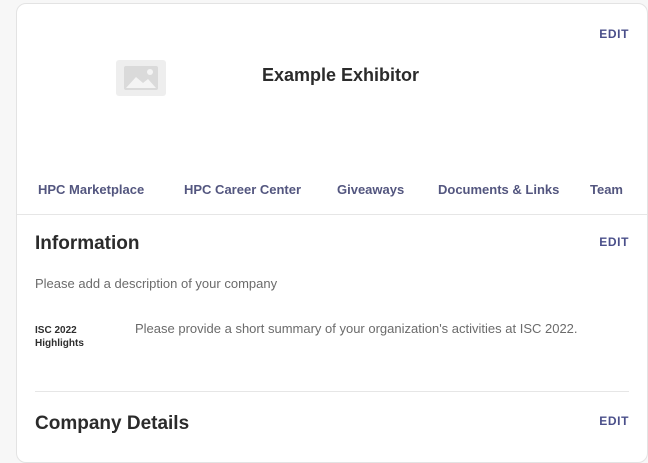 This screenshot has width=648, height=463. Describe the element at coordinates (370, 189) in the screenshot. I see `tab-giveaways: Giveaways` at that location.